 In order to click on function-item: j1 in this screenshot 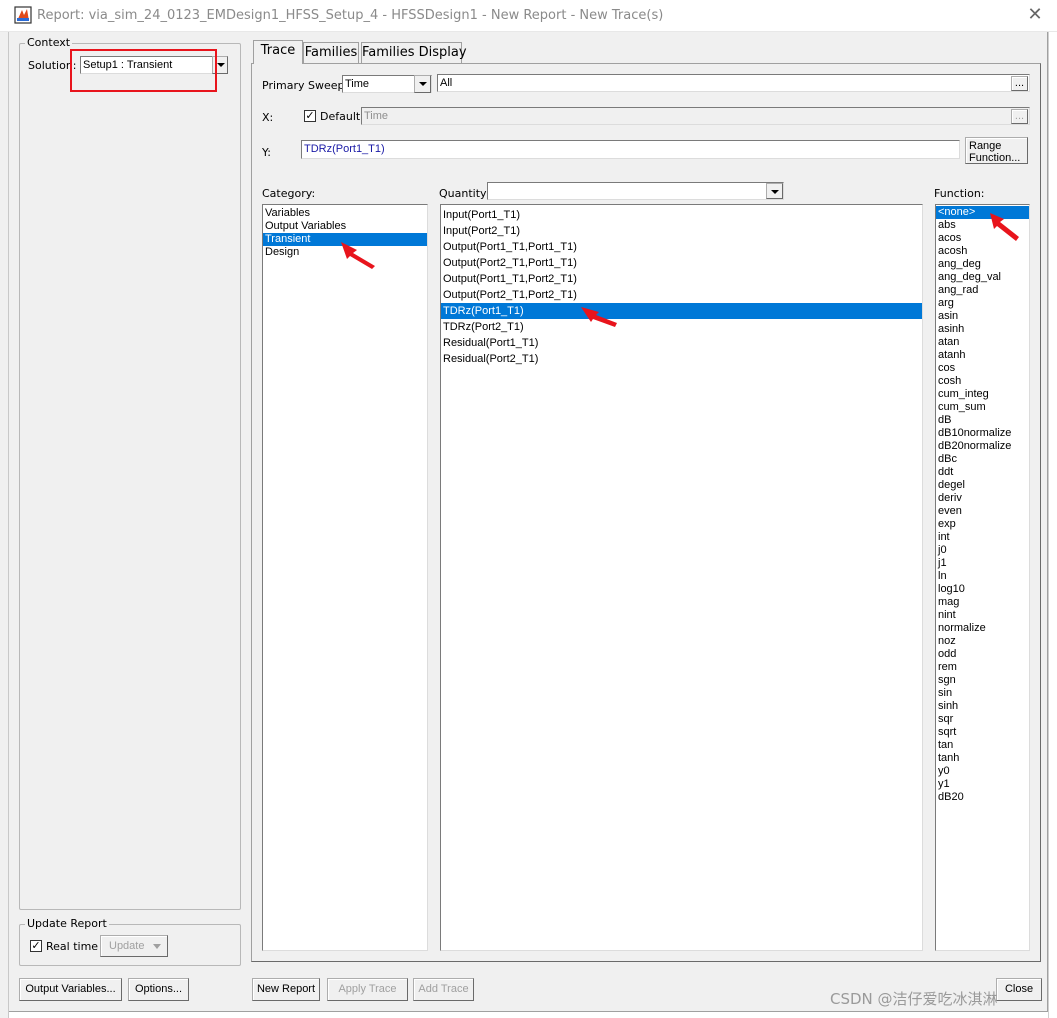, I will do `click(982, 563)`.